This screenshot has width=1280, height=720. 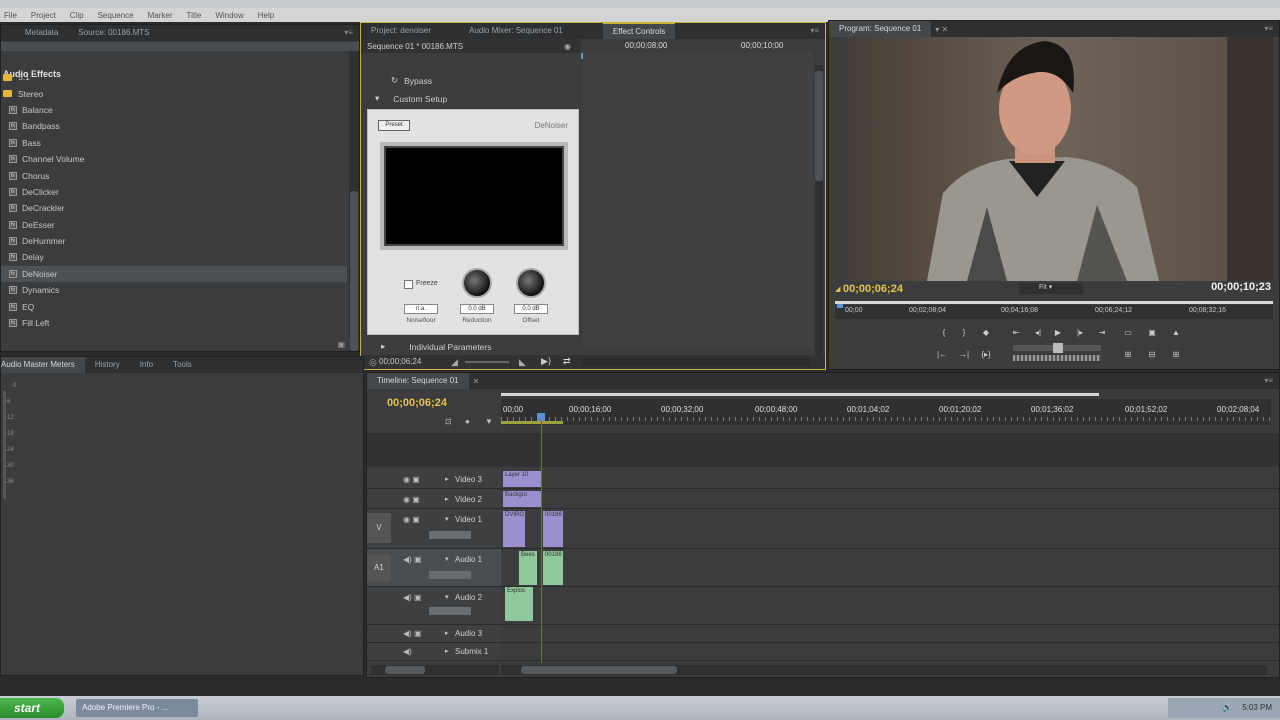 I want to click on ec-scrollbar, so click(x=819, y=210).